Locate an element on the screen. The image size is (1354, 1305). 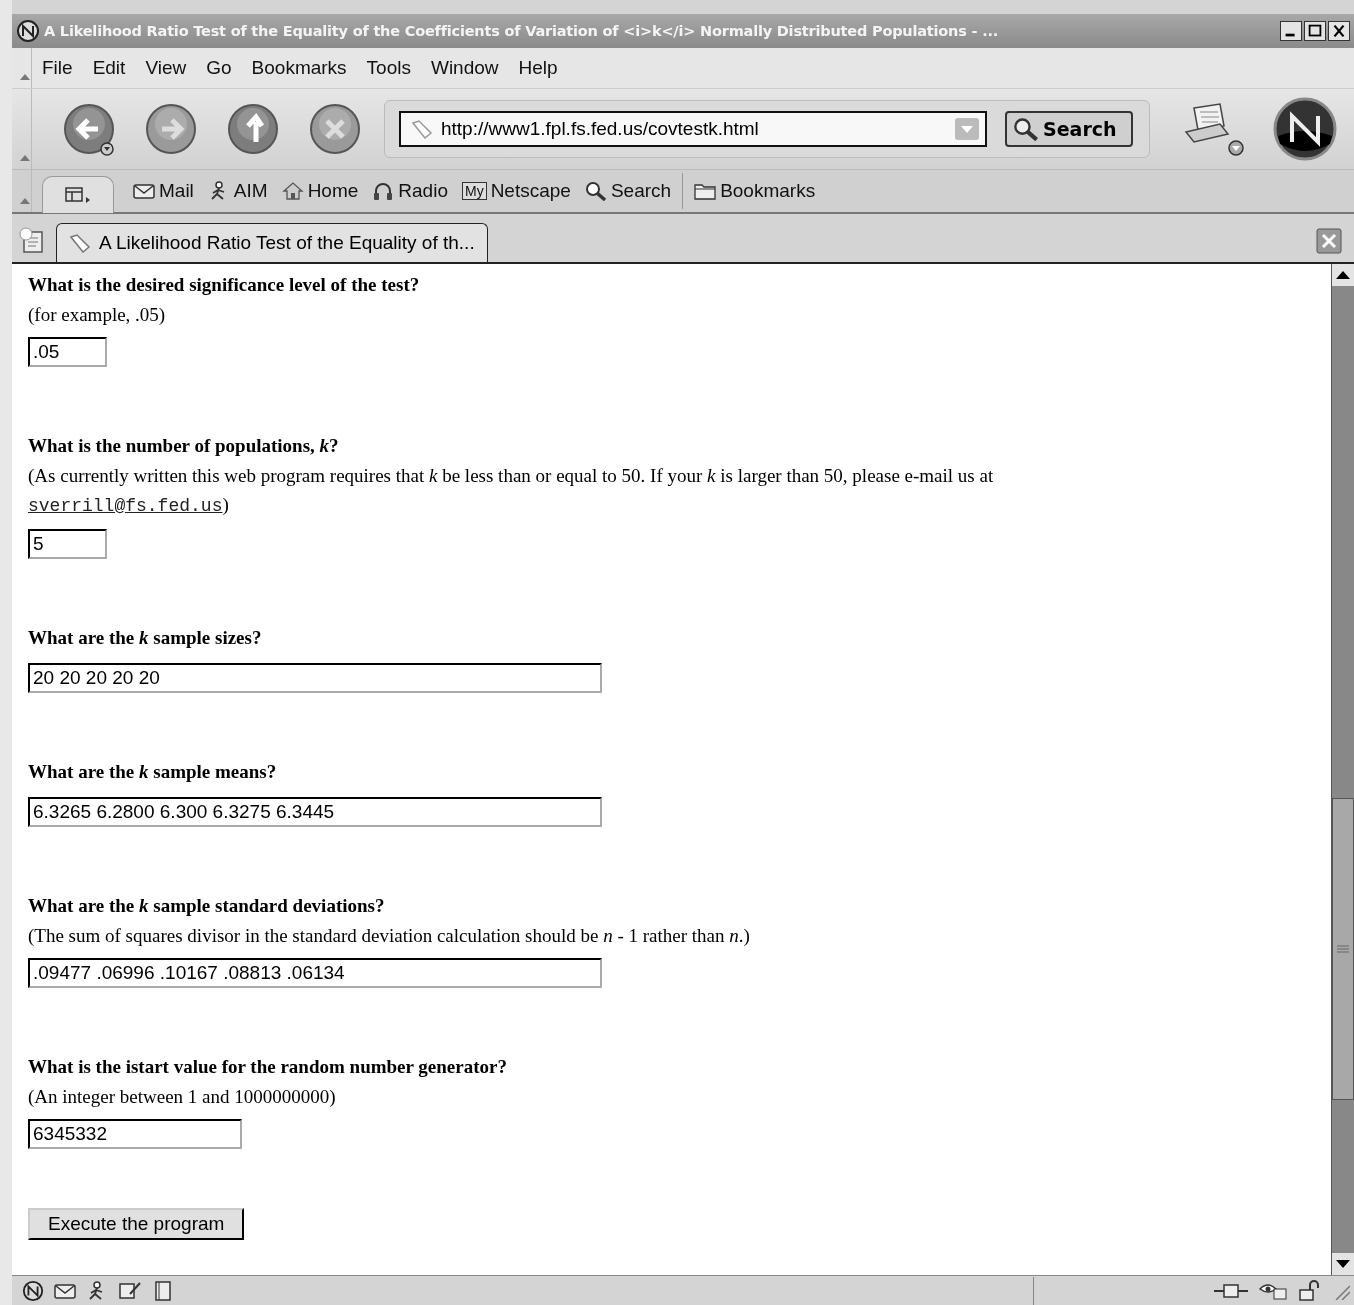
scrollbar is located at coordinates (1342, 769).